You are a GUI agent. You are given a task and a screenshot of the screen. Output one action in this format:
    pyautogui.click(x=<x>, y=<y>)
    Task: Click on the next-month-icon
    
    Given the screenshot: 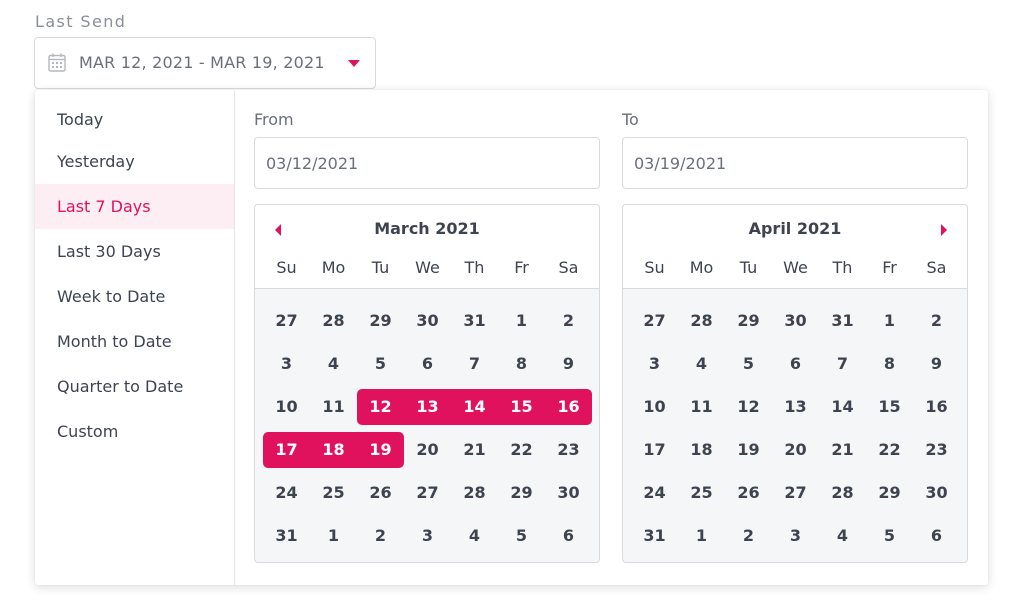 What is the action you would take?
    pyautogui.click(x=944, y=230)
    